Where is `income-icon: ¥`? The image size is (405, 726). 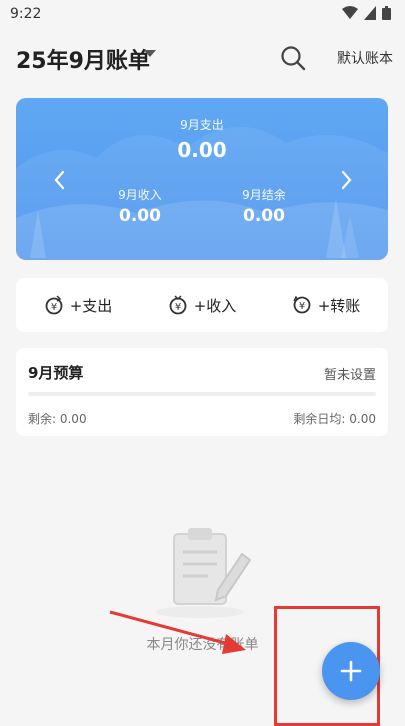 income-icon: ¥ is located at coordinates (178, 305).